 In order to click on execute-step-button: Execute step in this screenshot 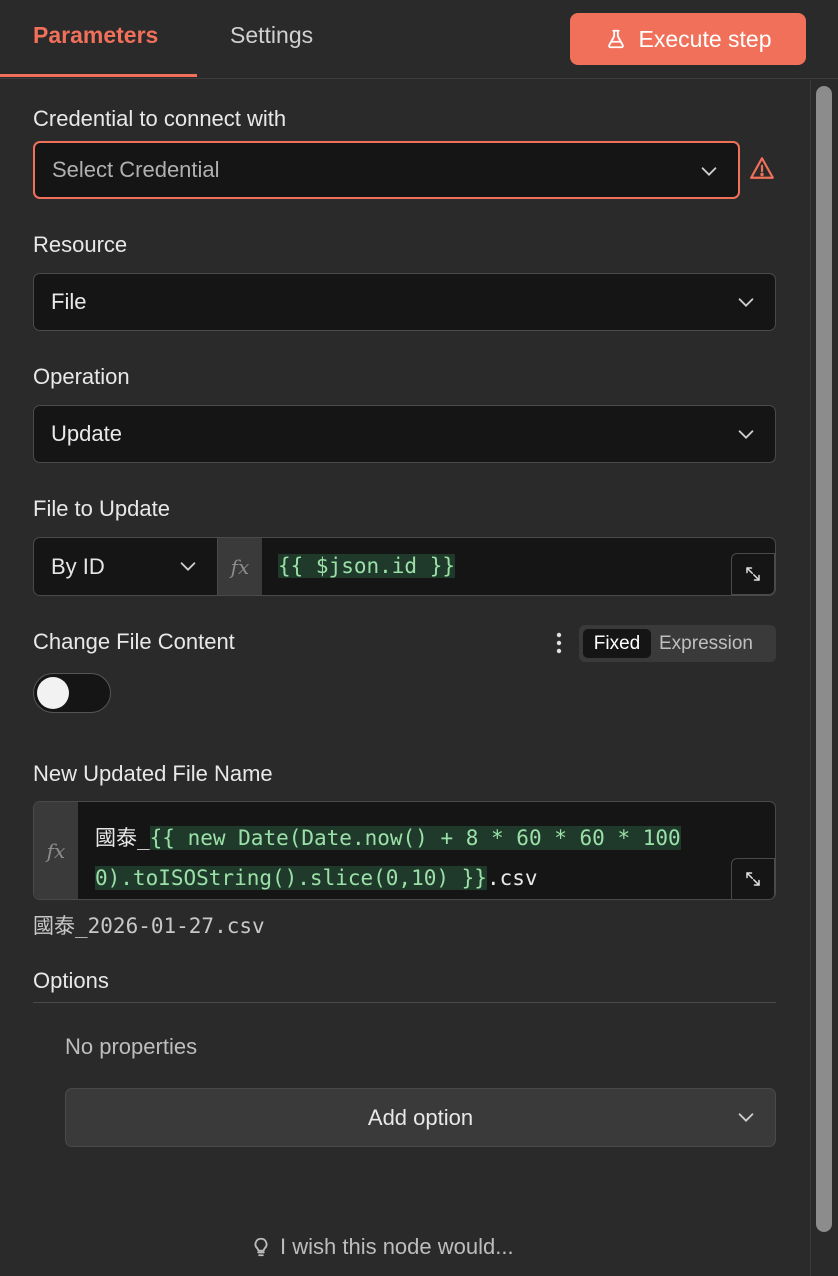, I will do `click(688, 39)`.